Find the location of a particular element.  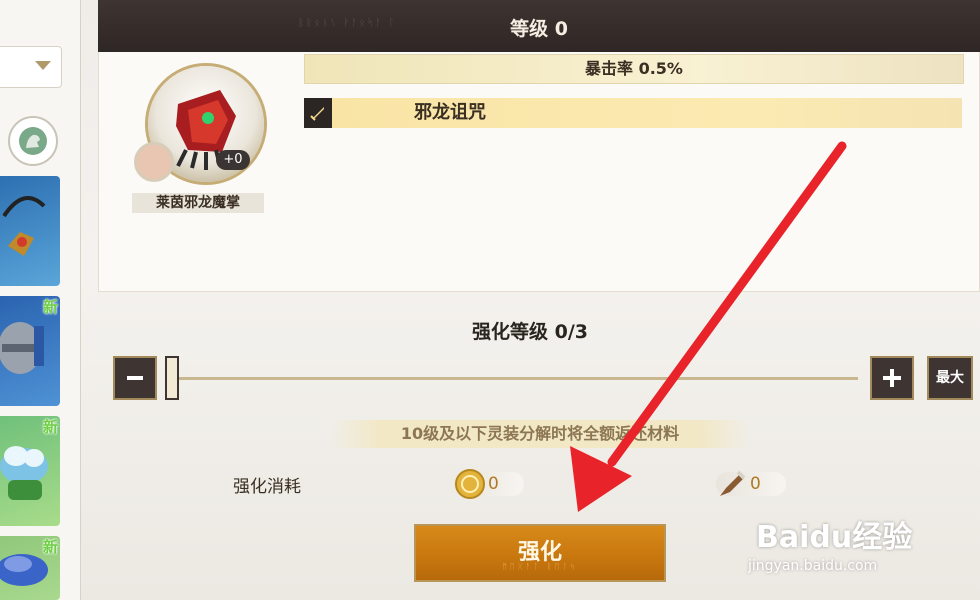

coin-cost: 0 is located at coordinates (489, 484).